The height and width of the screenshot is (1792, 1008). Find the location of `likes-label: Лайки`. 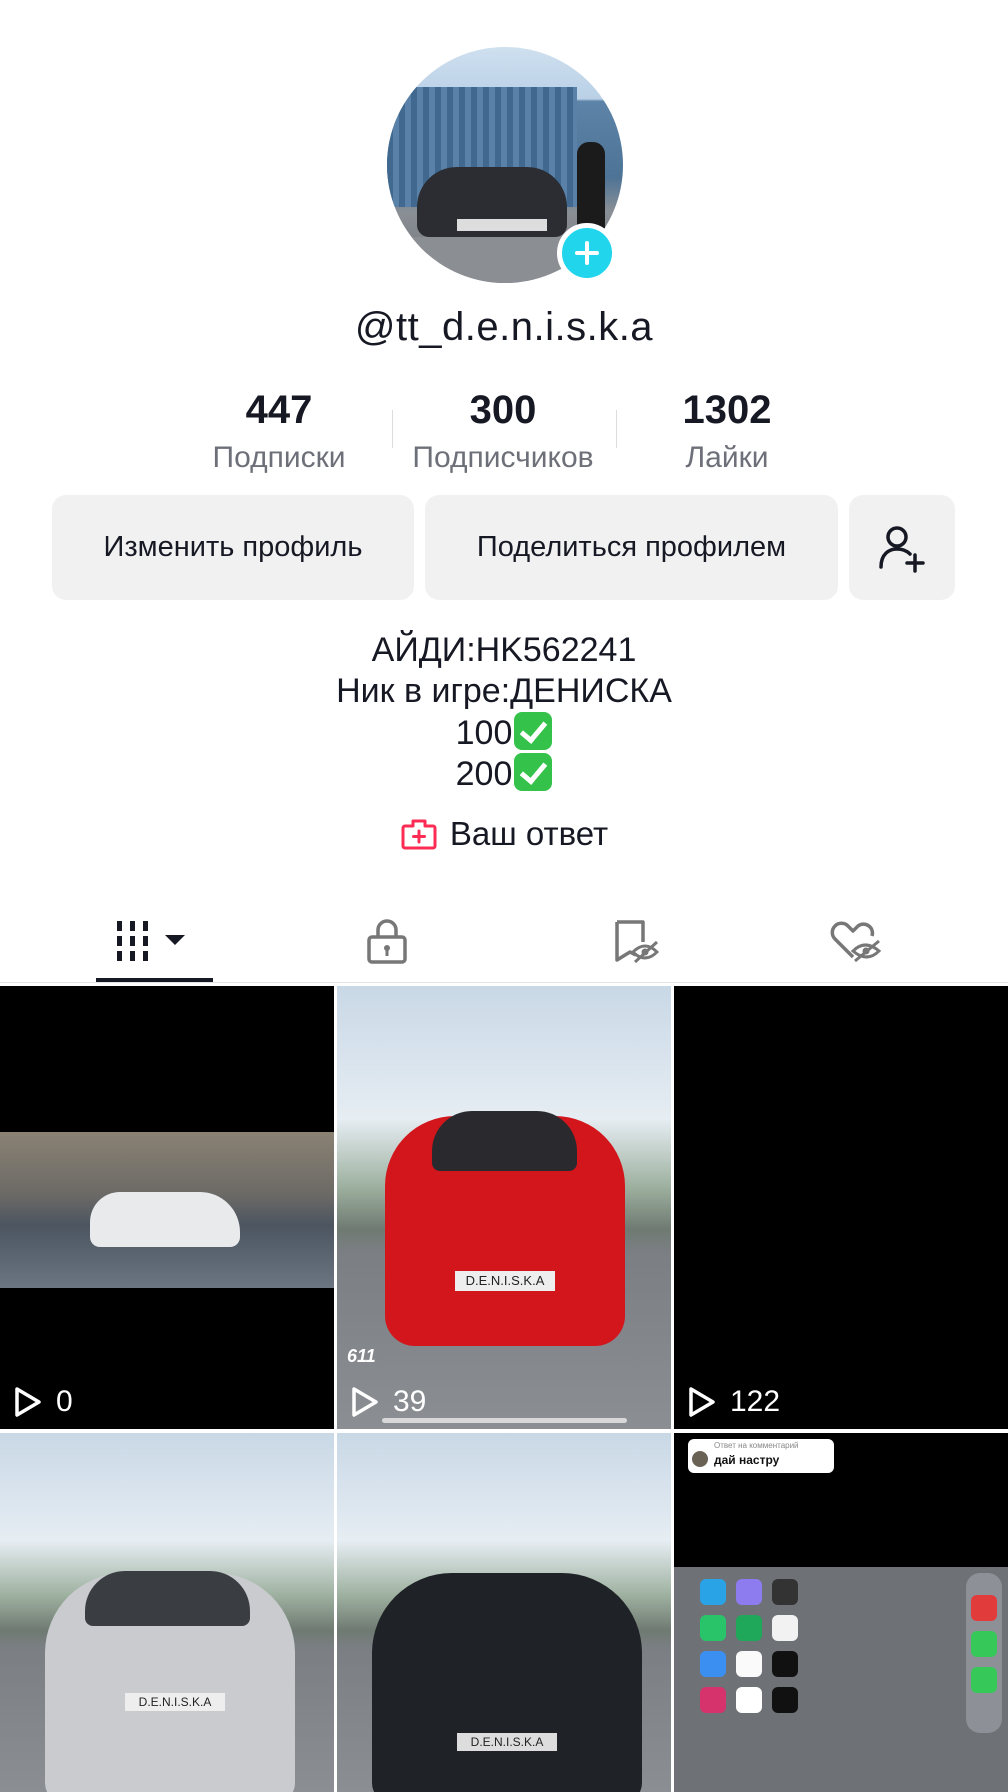

likes-label: Лайки is located at coordinates (727, 457).